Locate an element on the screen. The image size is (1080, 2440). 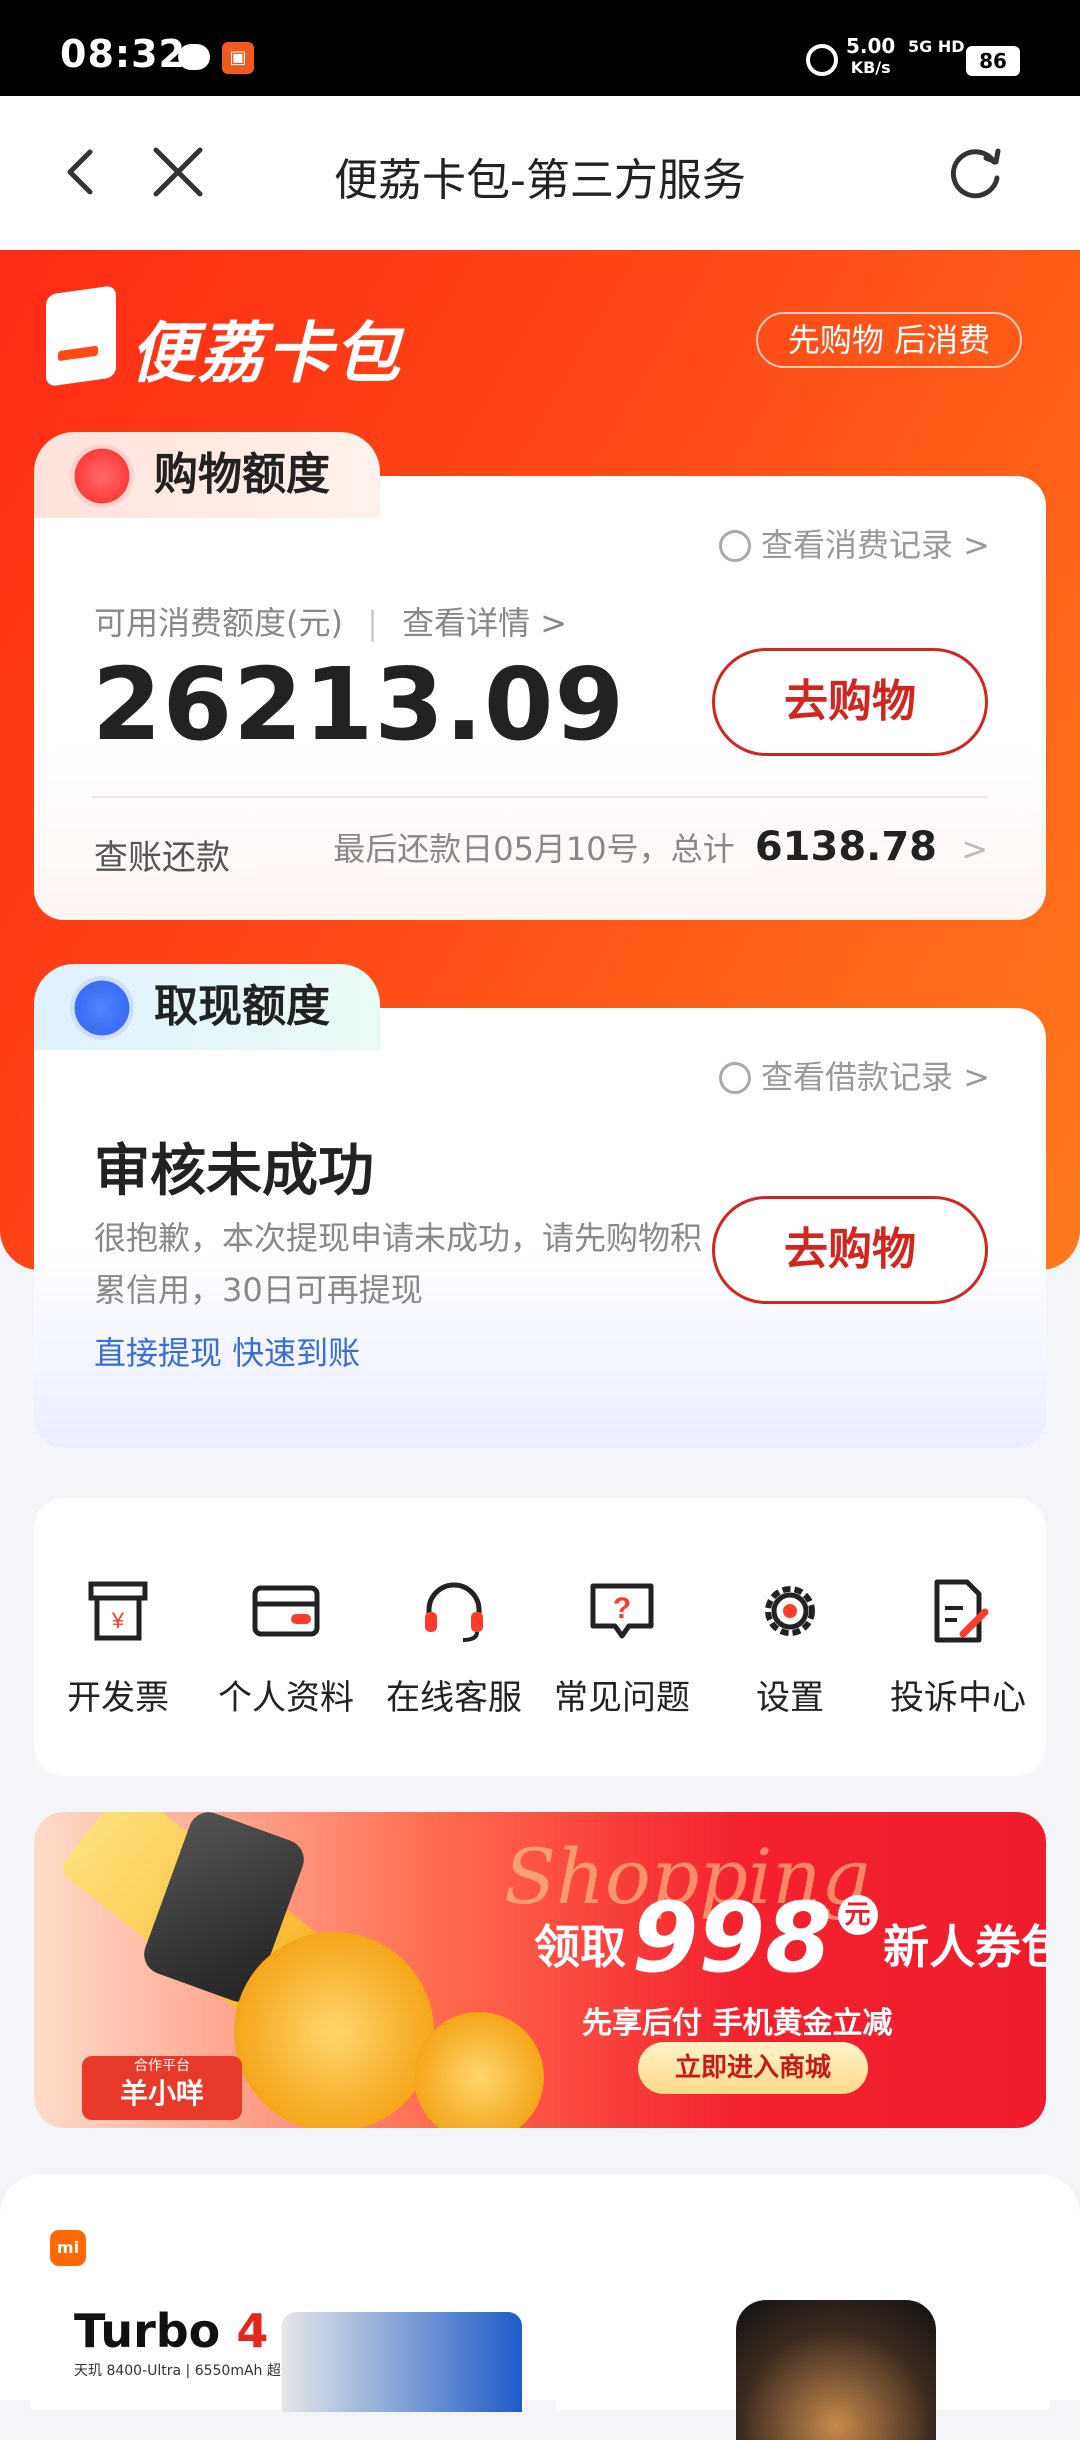
brand-name: 便荔卡包 is located at coordinates (266, 353).